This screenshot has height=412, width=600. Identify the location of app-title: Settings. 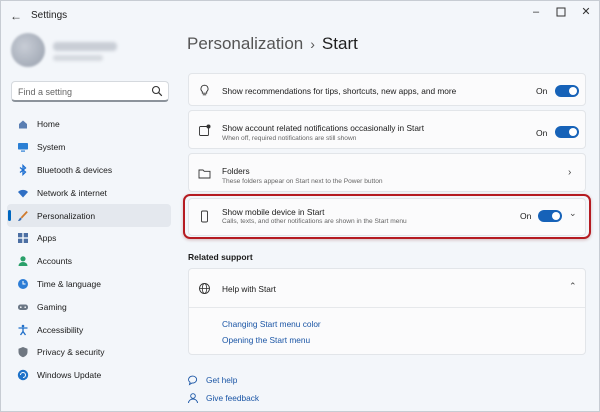
(49, 15).